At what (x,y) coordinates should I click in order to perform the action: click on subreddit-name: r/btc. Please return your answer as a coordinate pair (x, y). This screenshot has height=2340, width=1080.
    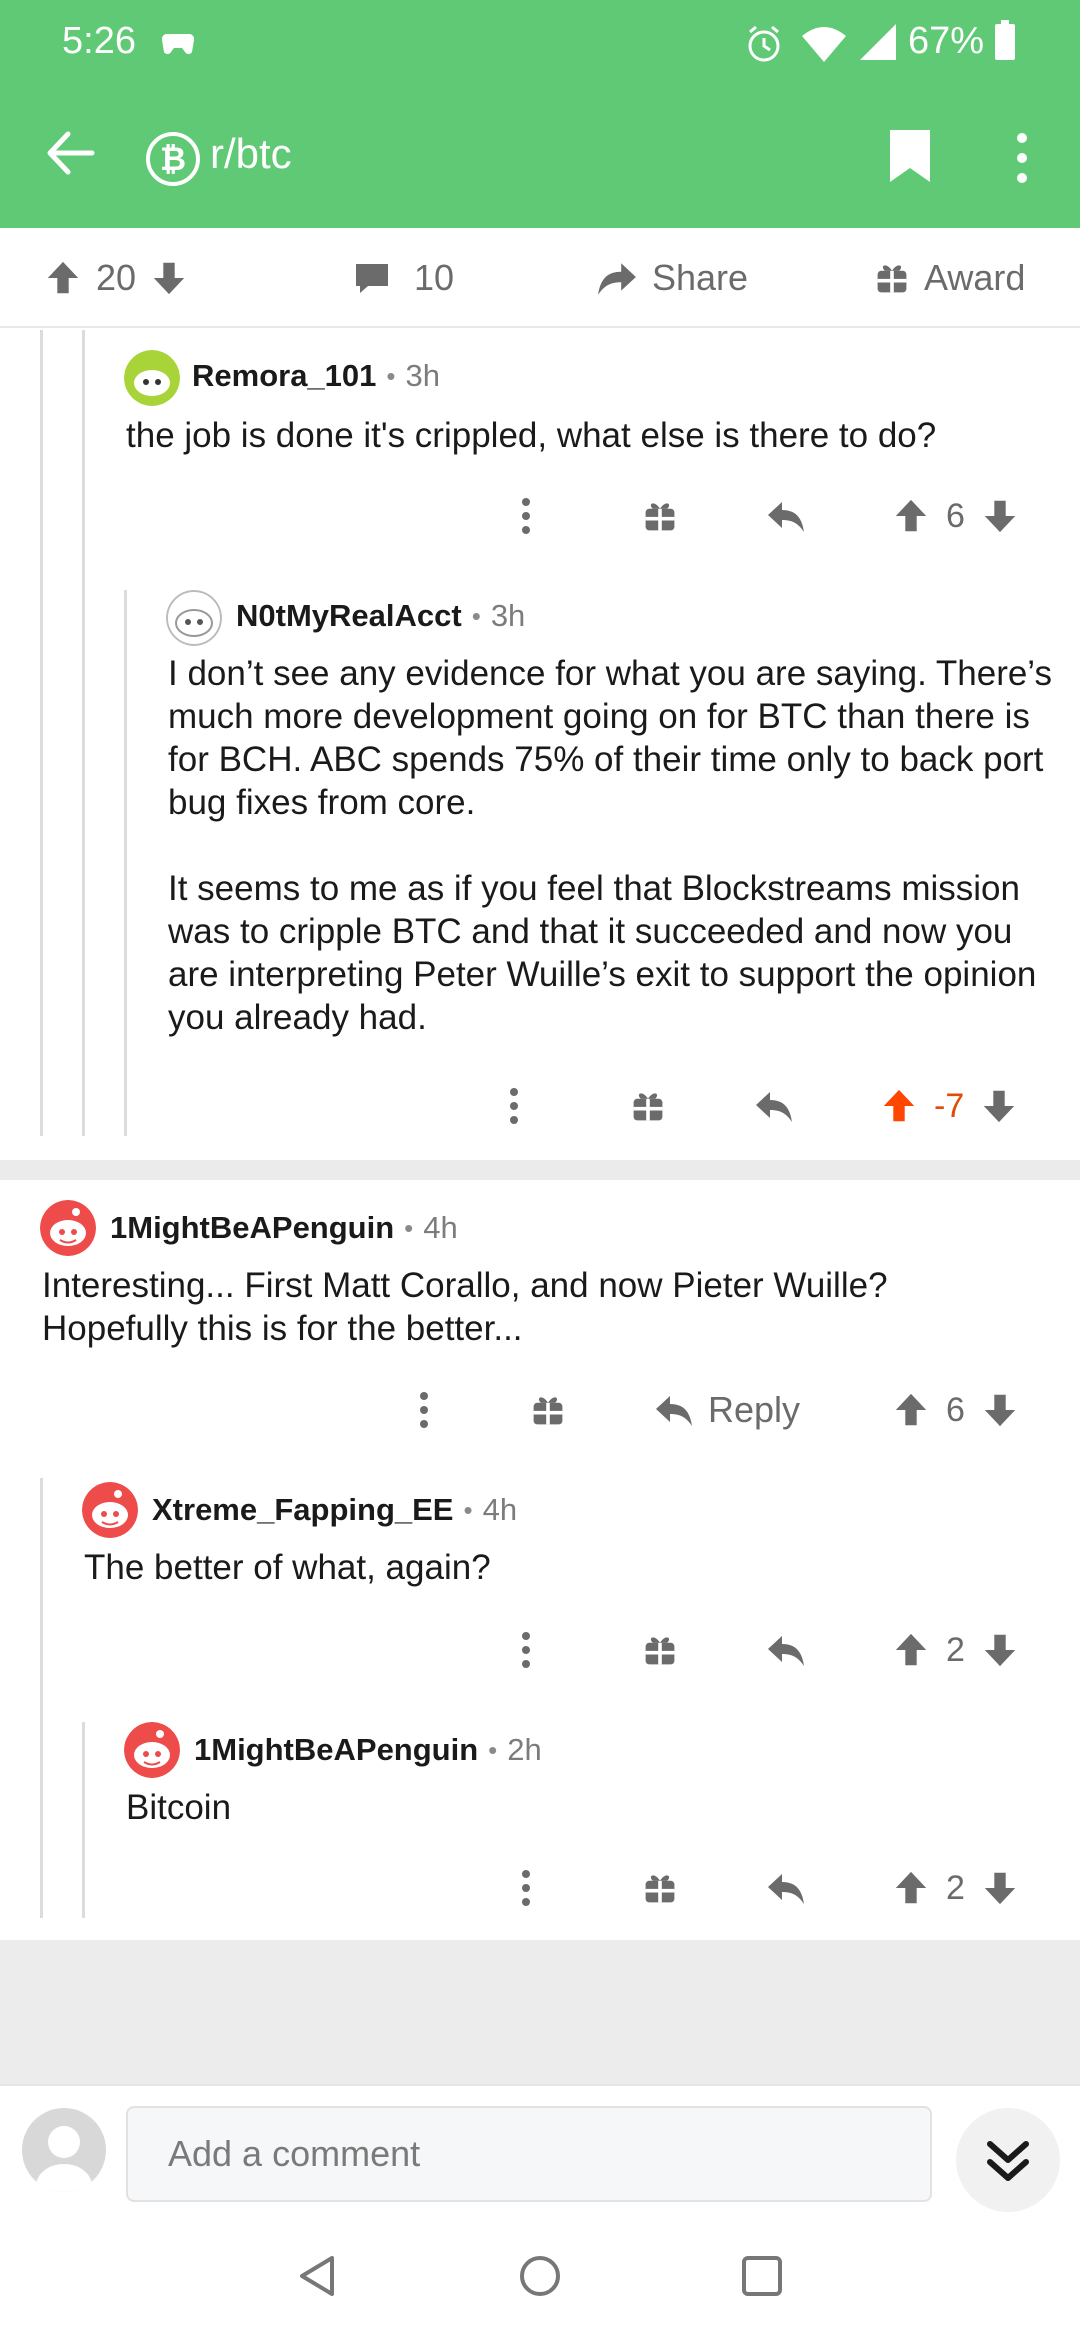
    Looking at the image, I should click on (251, 154).